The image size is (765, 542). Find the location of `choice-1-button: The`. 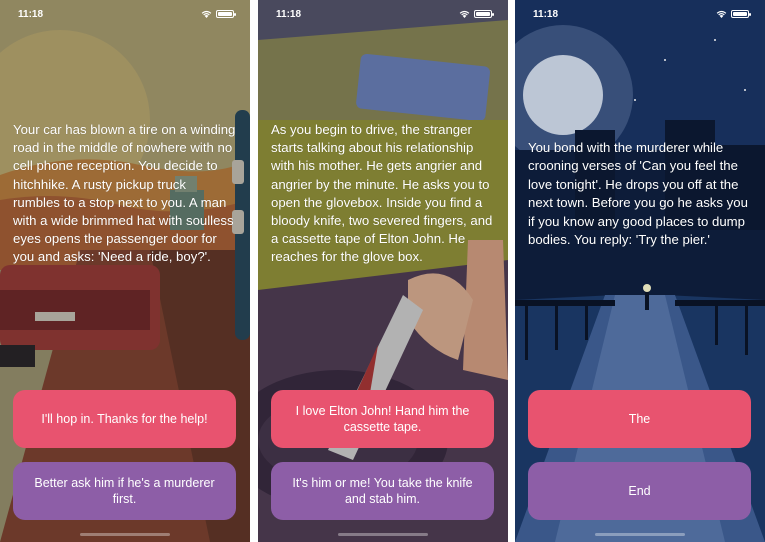

choice-1-button: The is located at coordinates (639, 419).